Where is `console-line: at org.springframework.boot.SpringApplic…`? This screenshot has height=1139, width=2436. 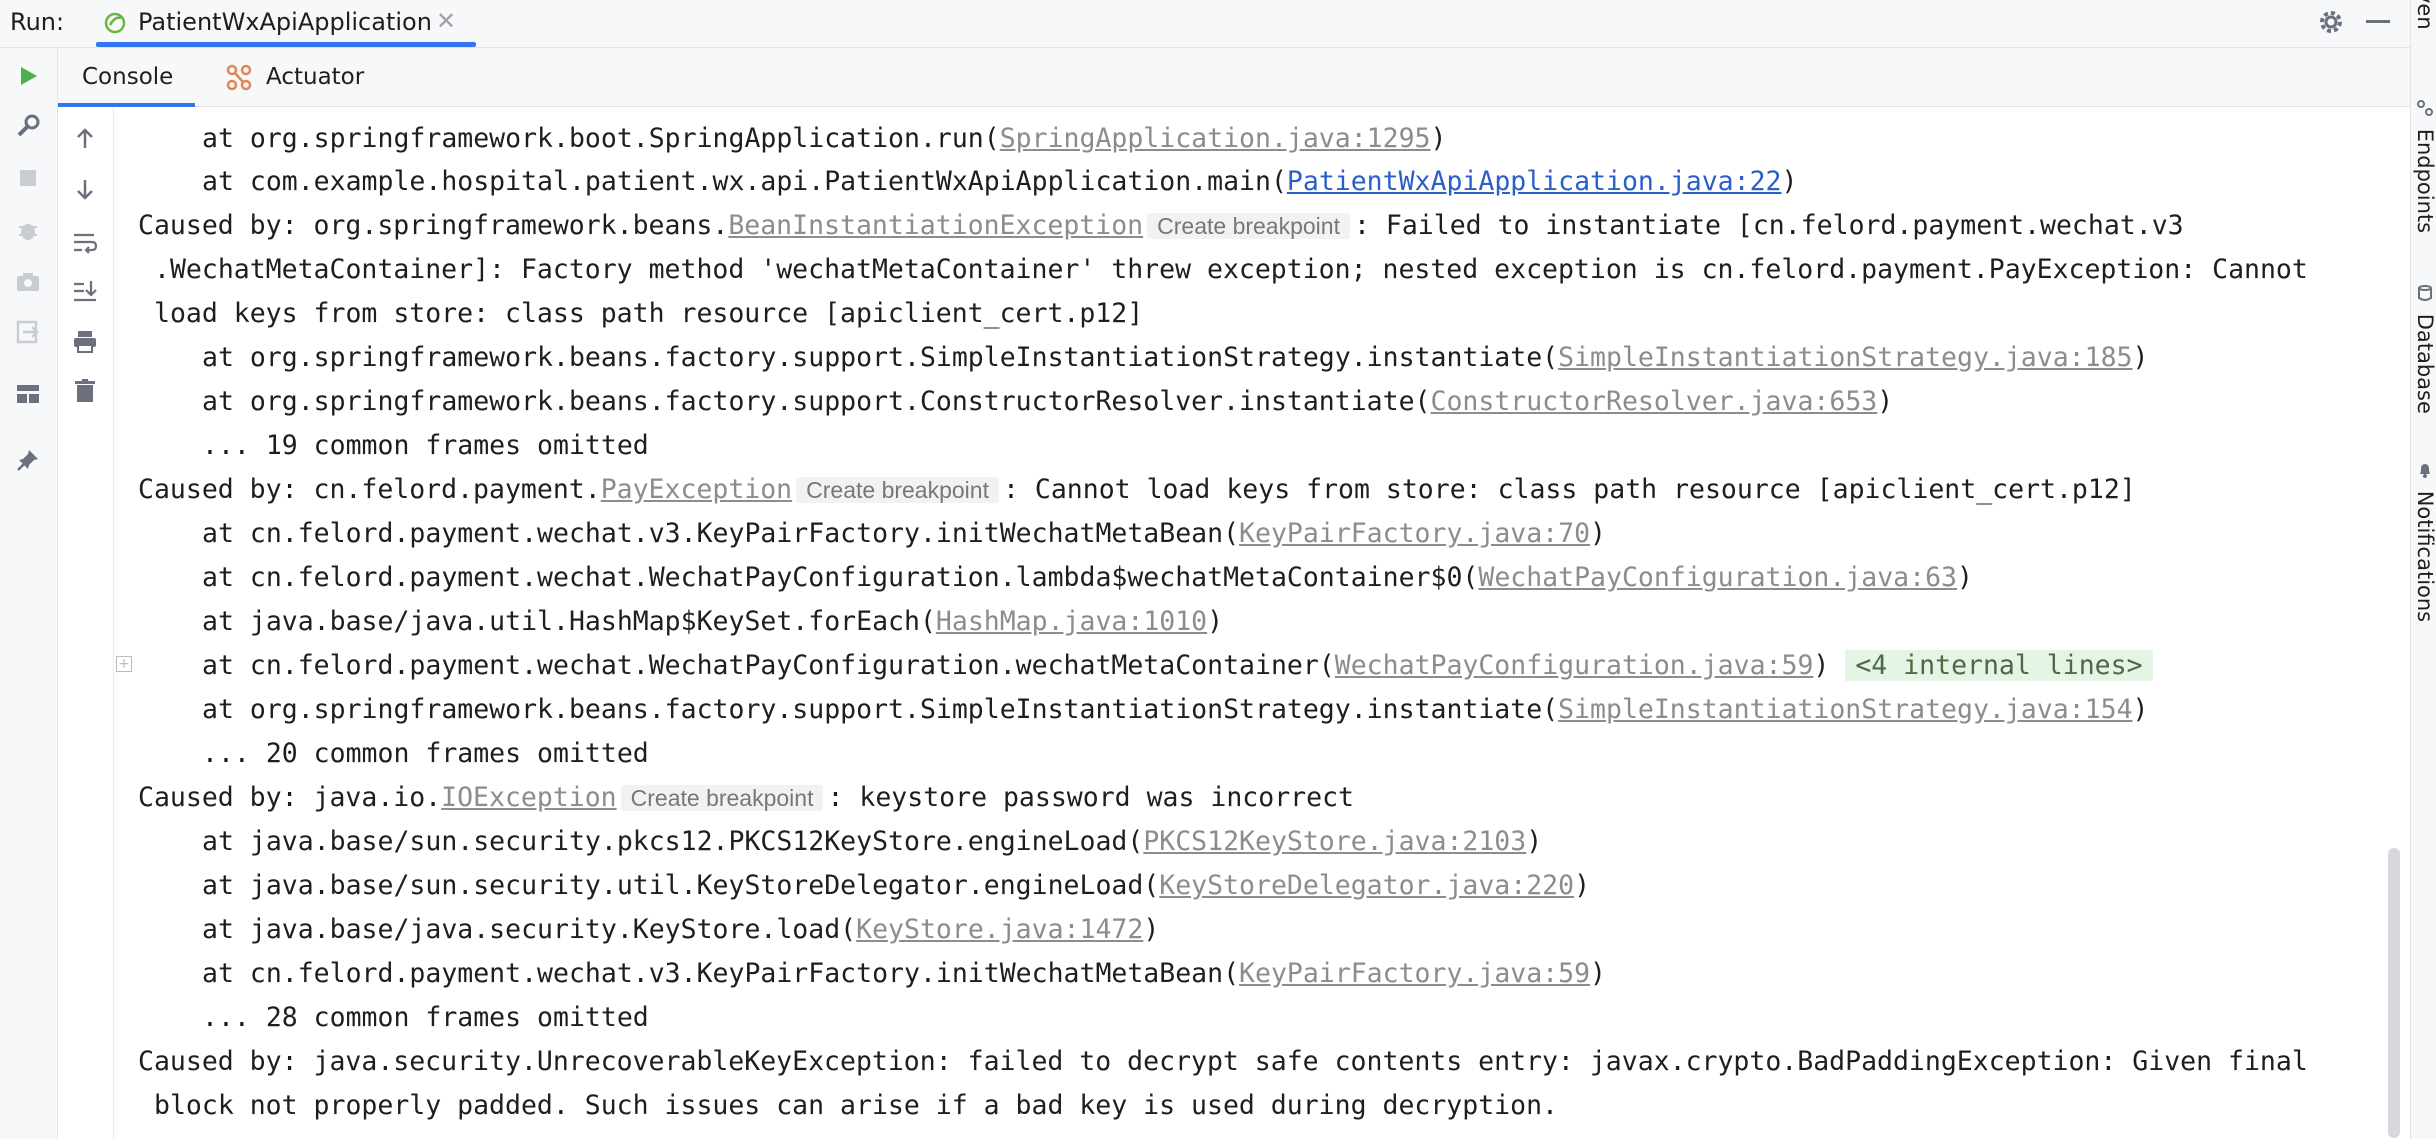
console-line: at org.springframework.boot.SpringApplic… is located at coordinates (824, 138).